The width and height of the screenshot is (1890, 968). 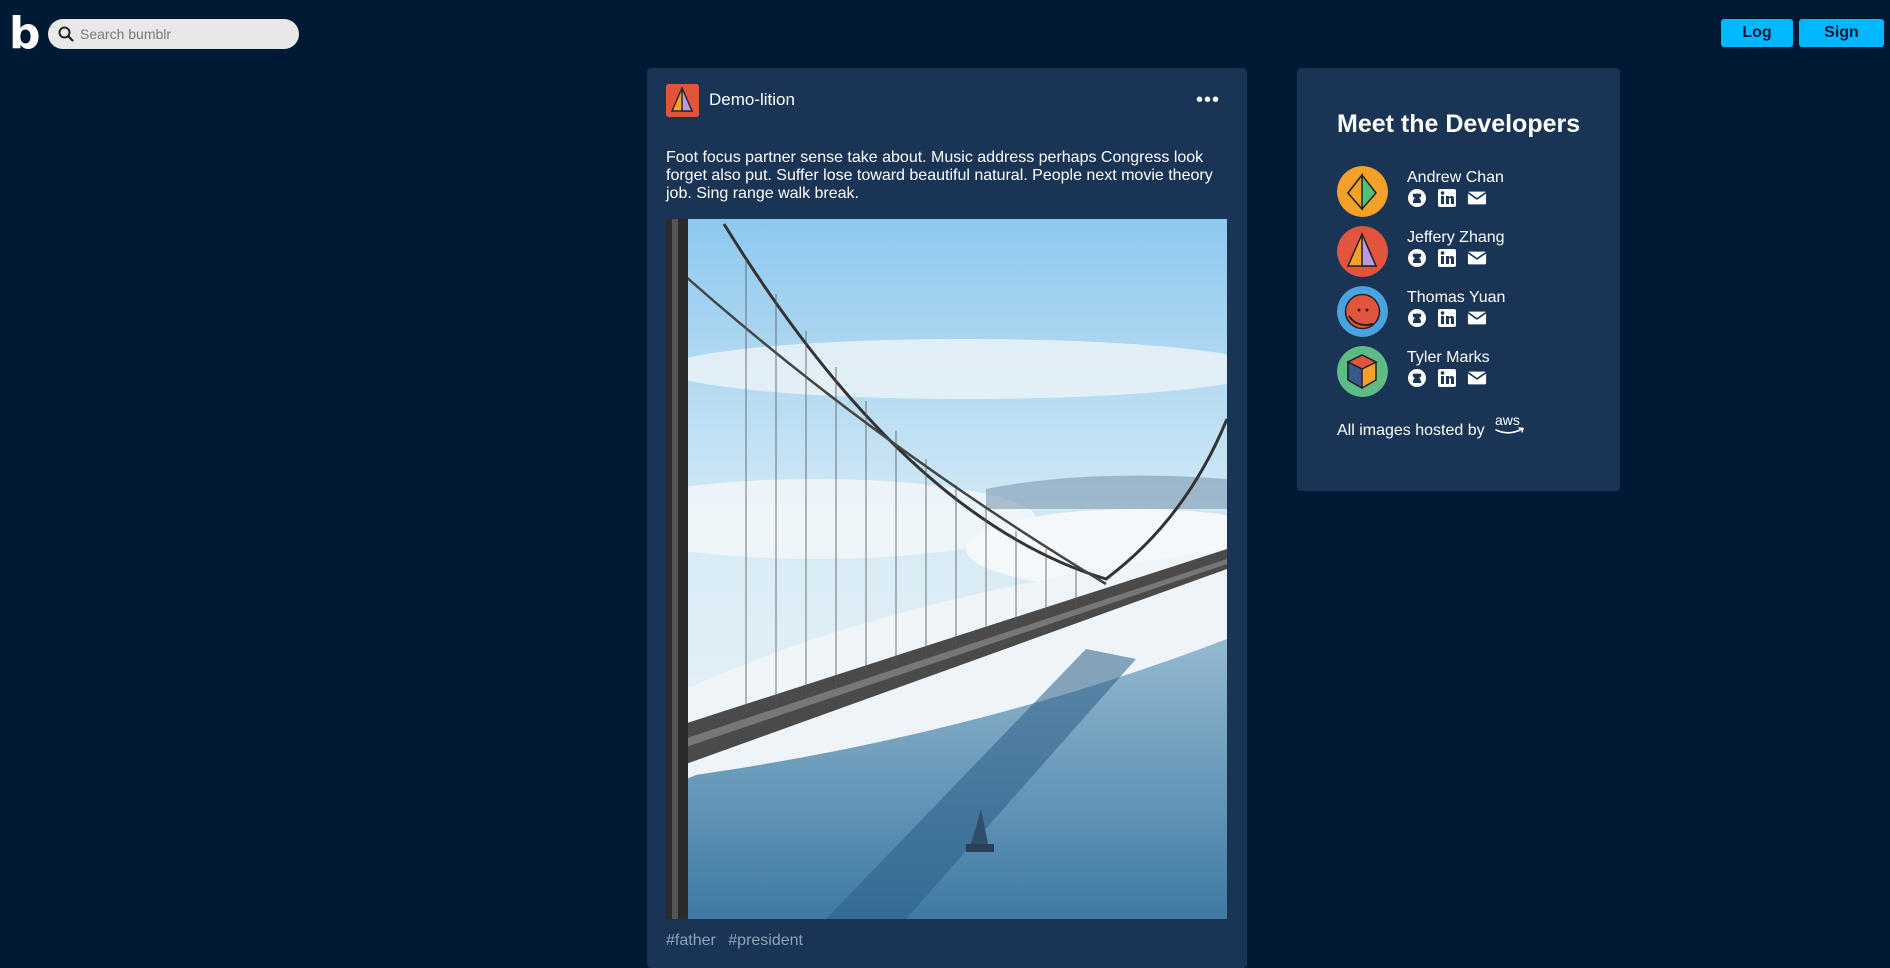 I want to click on post-author-avatar, so click(x=682, y=100).